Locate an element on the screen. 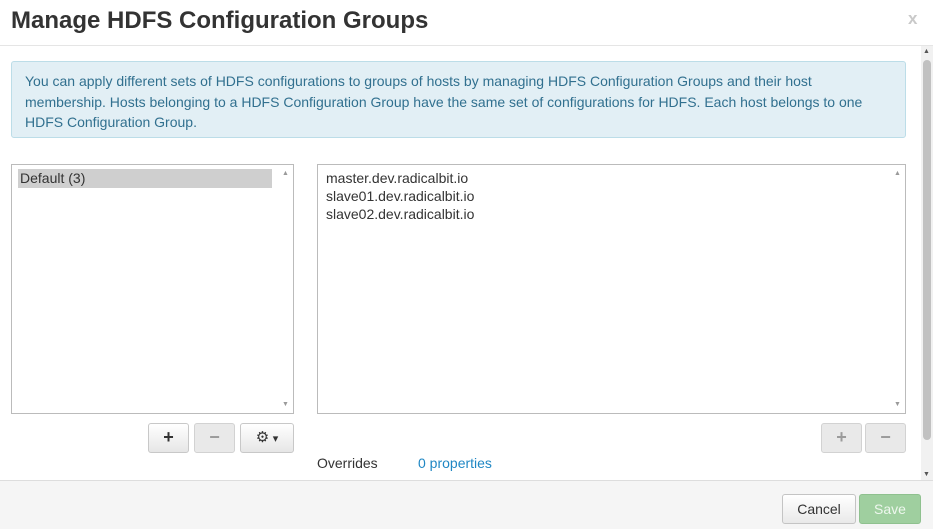 The width and height of the screenshot is (933, 529). gear-icon: ⚙ is located at coordinates (262, 437).